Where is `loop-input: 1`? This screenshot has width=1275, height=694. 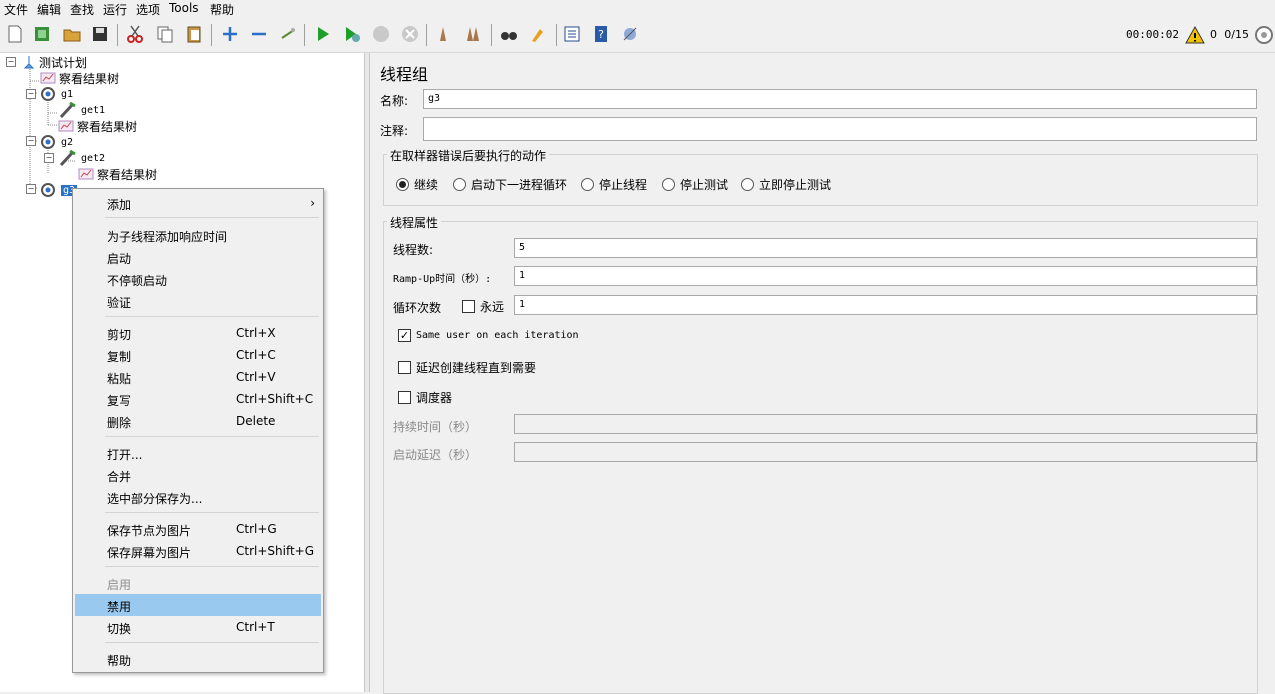 loop-input: 1 is located at coordinates (885, 305).